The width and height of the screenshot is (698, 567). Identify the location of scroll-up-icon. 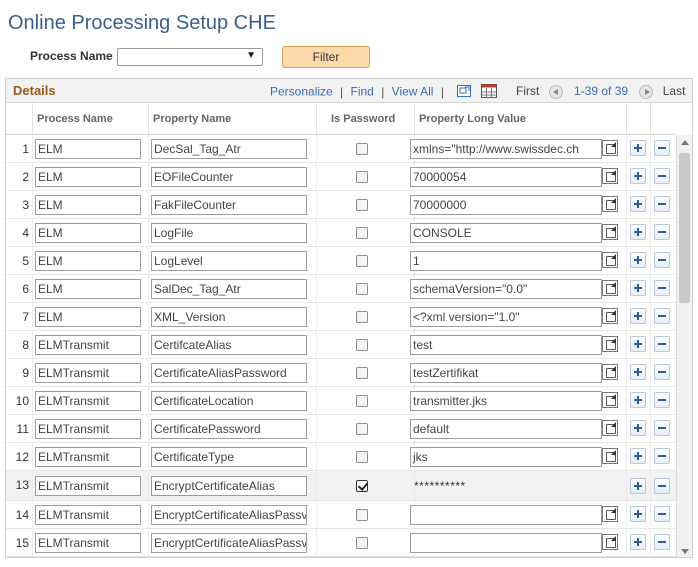
(685, 142).